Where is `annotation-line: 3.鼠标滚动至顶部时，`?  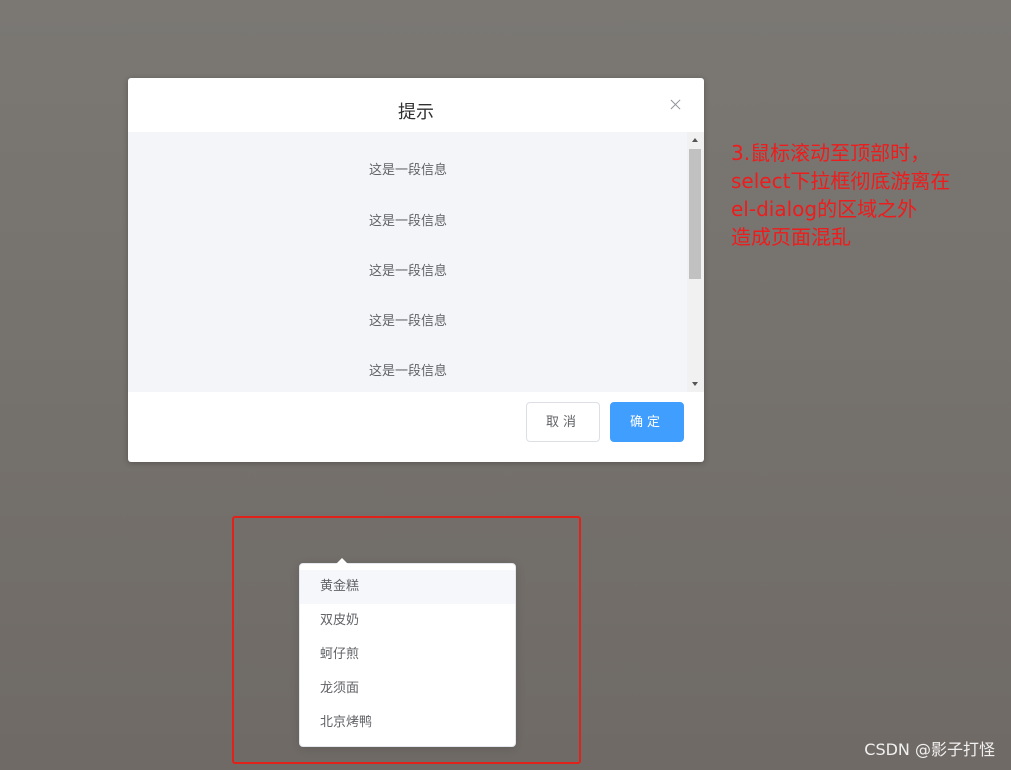 annotation-line: 3.鼠标滚动至顶部时， is located at coordinates (831, 153).